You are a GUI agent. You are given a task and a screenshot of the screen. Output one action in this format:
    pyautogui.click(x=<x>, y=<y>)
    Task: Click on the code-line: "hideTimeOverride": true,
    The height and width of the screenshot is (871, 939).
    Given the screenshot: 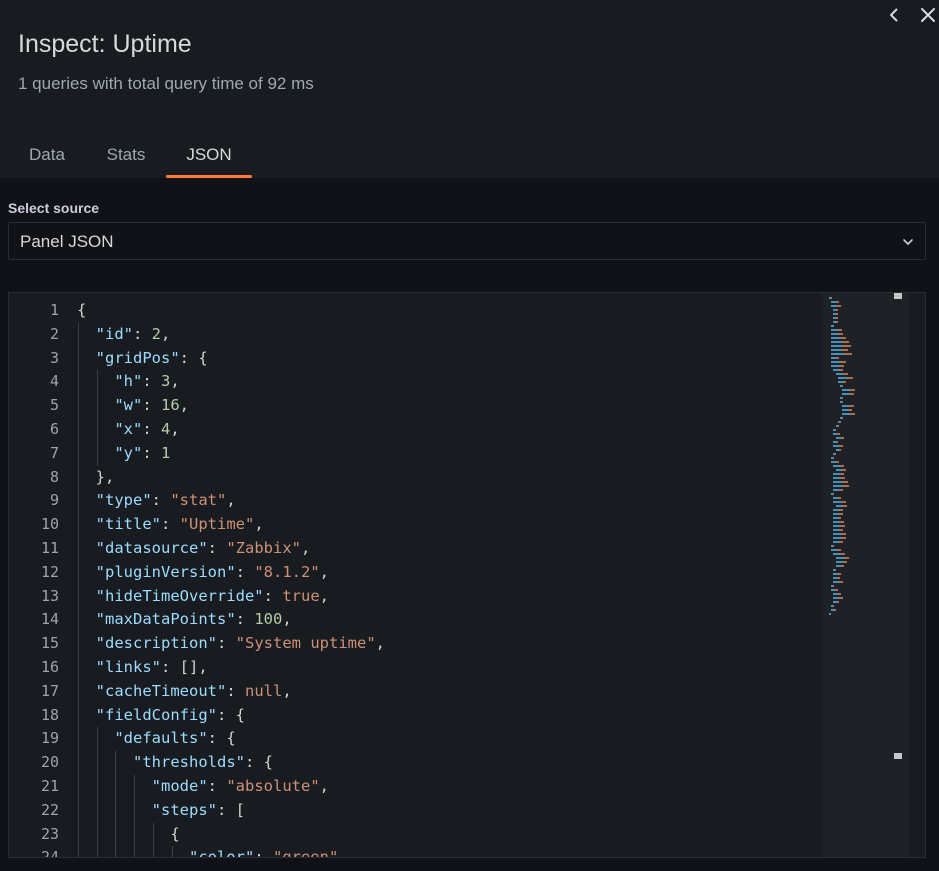 What is the action you would take?
    pyautogui.click(x=212, y=595)
    